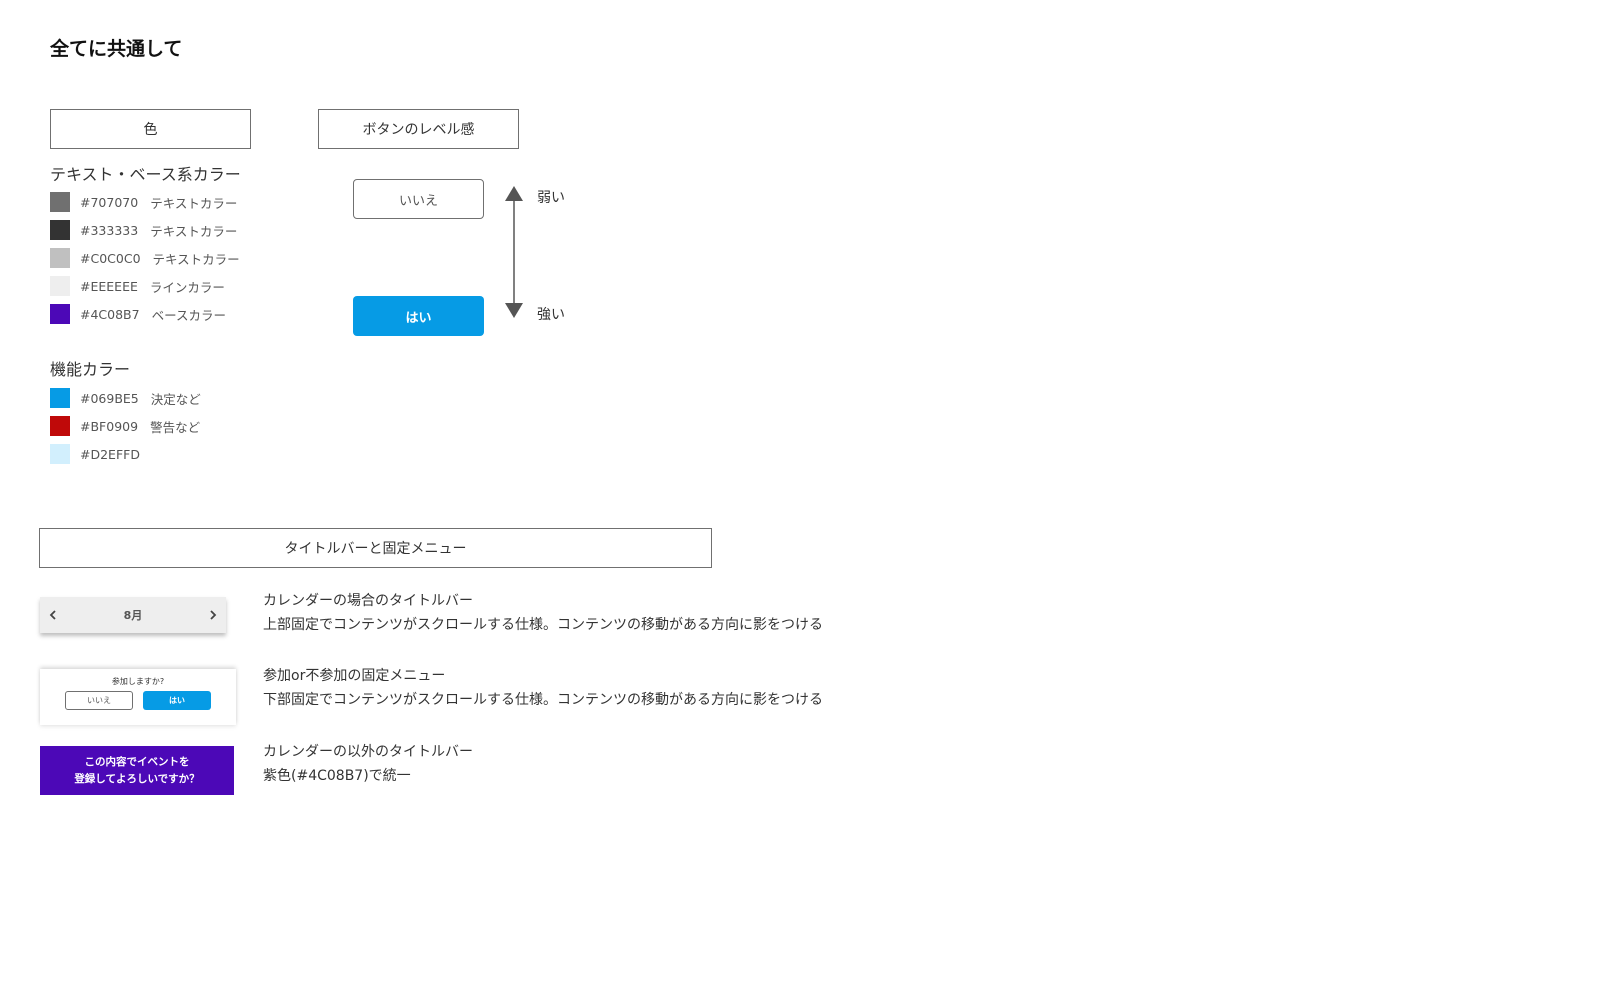 This screenshot has height=1000, width=1600. Describe the element at coordinates (53, 615) in the screenshot. I see `chevron-left-icon` at that location.